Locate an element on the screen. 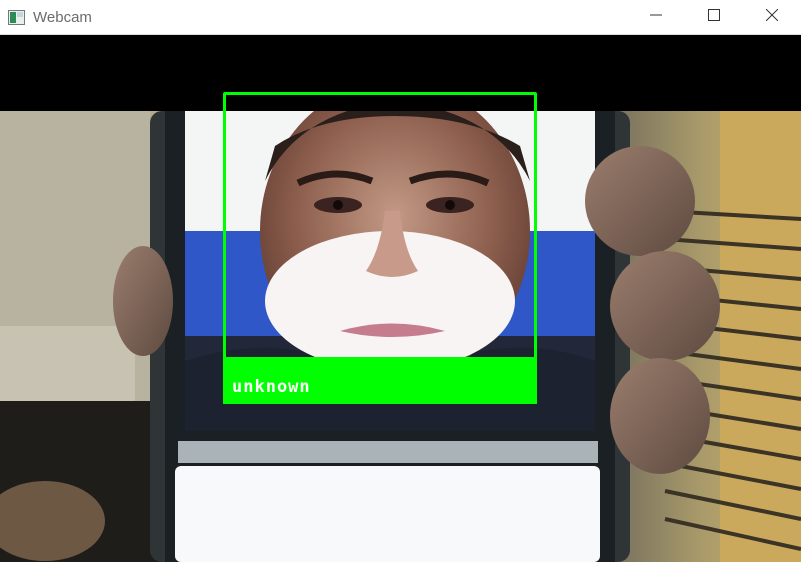  window-controls is located at coordinates (714, 17).